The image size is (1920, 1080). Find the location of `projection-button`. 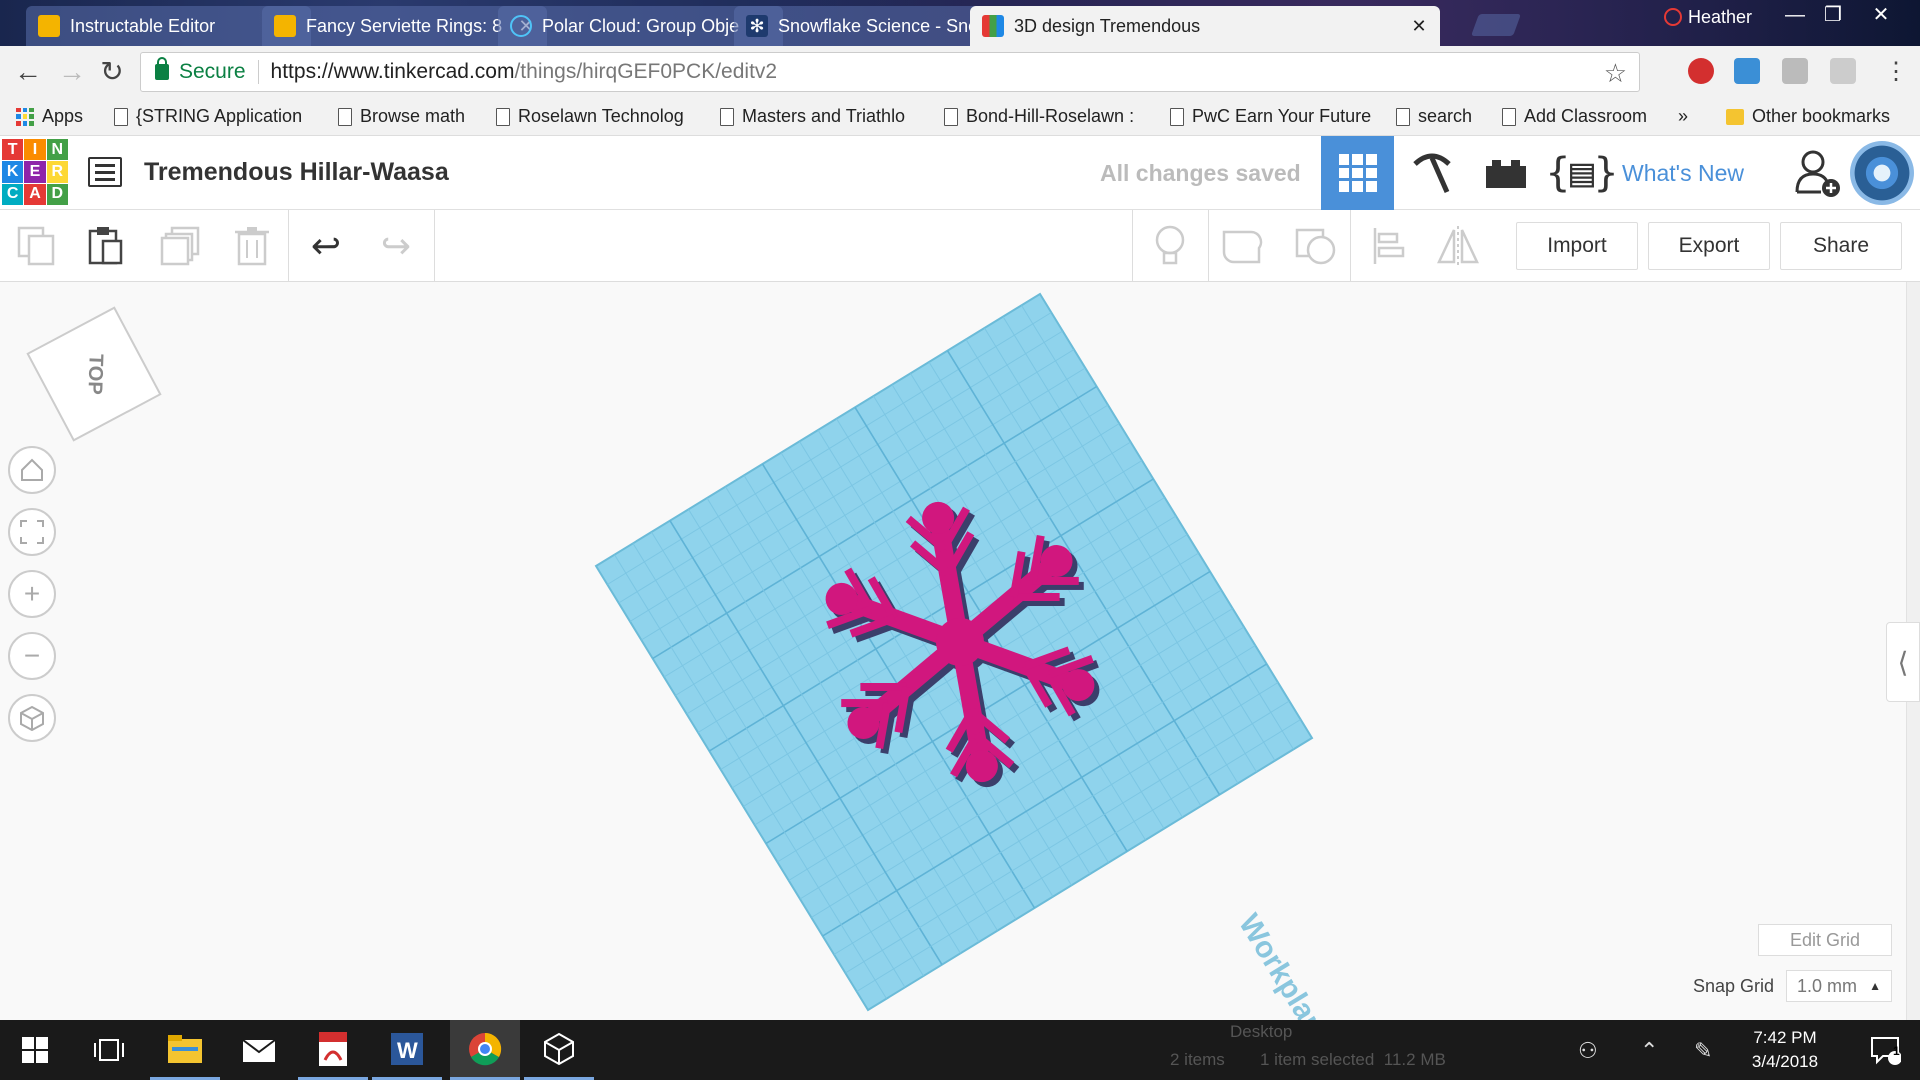

projection-button is located at coordinates (32, 718).